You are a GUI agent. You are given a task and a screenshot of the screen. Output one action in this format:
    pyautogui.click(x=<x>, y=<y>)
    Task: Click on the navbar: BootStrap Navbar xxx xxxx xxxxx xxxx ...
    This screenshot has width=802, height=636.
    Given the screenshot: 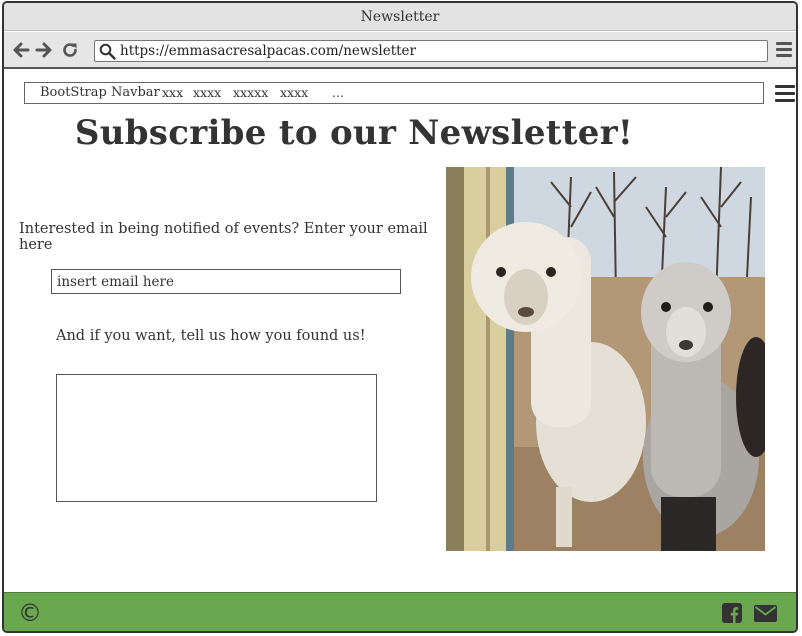 What is the action you would take?
    pyautogui.click(x=394, y=93)
    